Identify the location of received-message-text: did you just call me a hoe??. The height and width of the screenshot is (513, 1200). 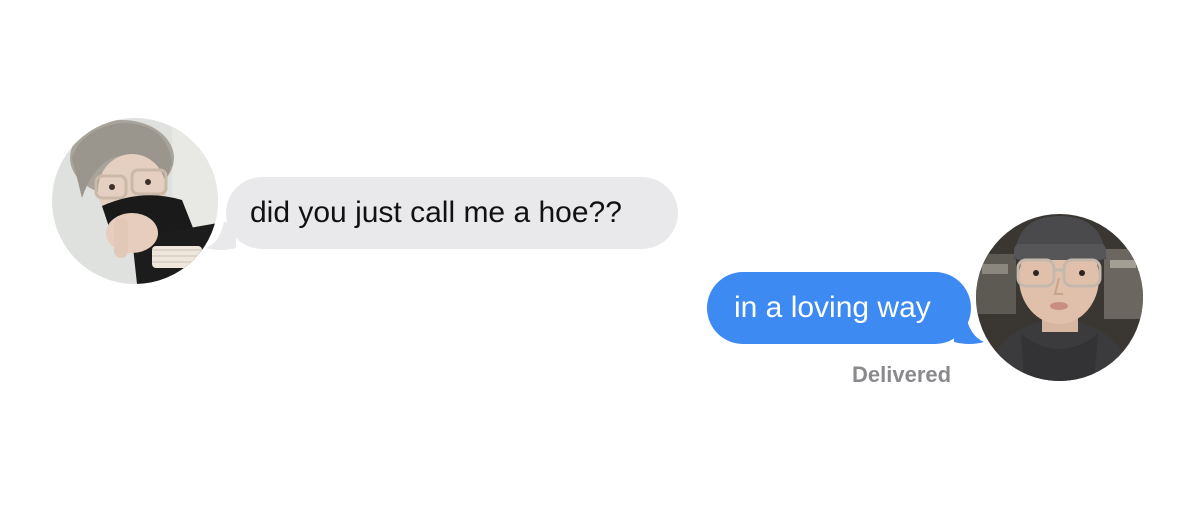
(436, 212).